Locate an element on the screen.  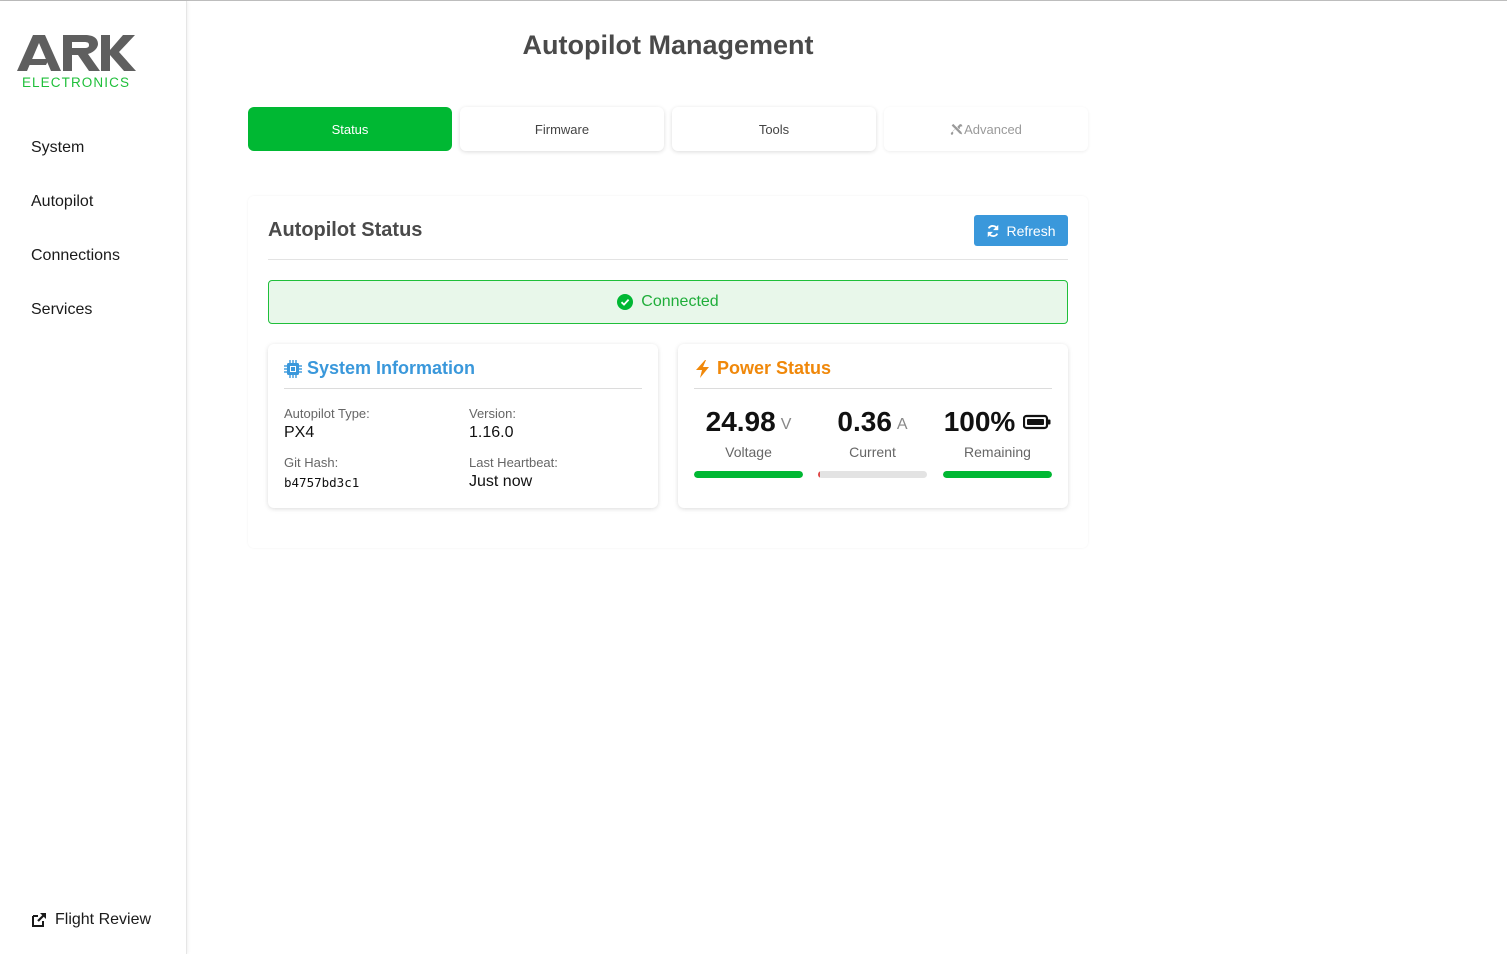
sidebar-item-system: System is located at coordinates (75, 165).